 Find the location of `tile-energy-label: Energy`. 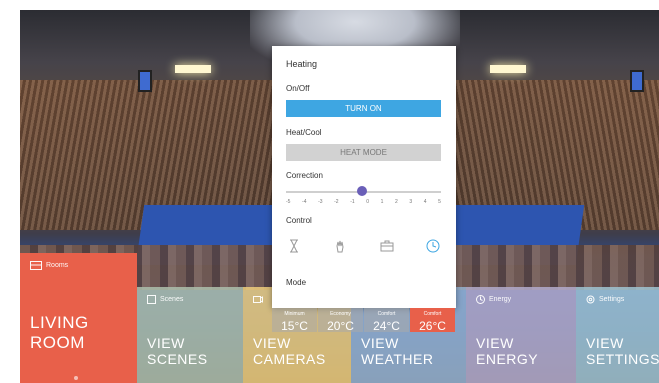

tile-energy-label: Energy is located at coordinates (500, 299).